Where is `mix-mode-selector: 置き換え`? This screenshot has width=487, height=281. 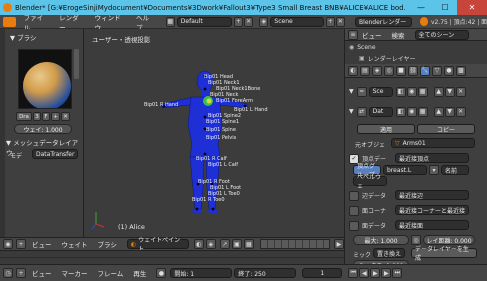 mix-mode-selector: 置き換え is located at coordinates (389, 253).